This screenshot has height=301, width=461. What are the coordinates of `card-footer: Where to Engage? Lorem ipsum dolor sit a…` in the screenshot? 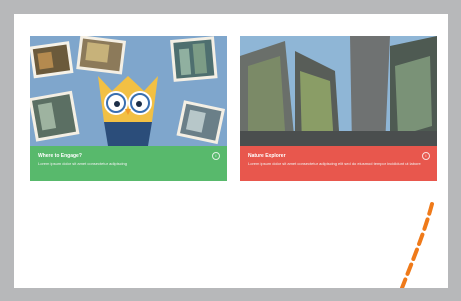 It's located at (128, 163).